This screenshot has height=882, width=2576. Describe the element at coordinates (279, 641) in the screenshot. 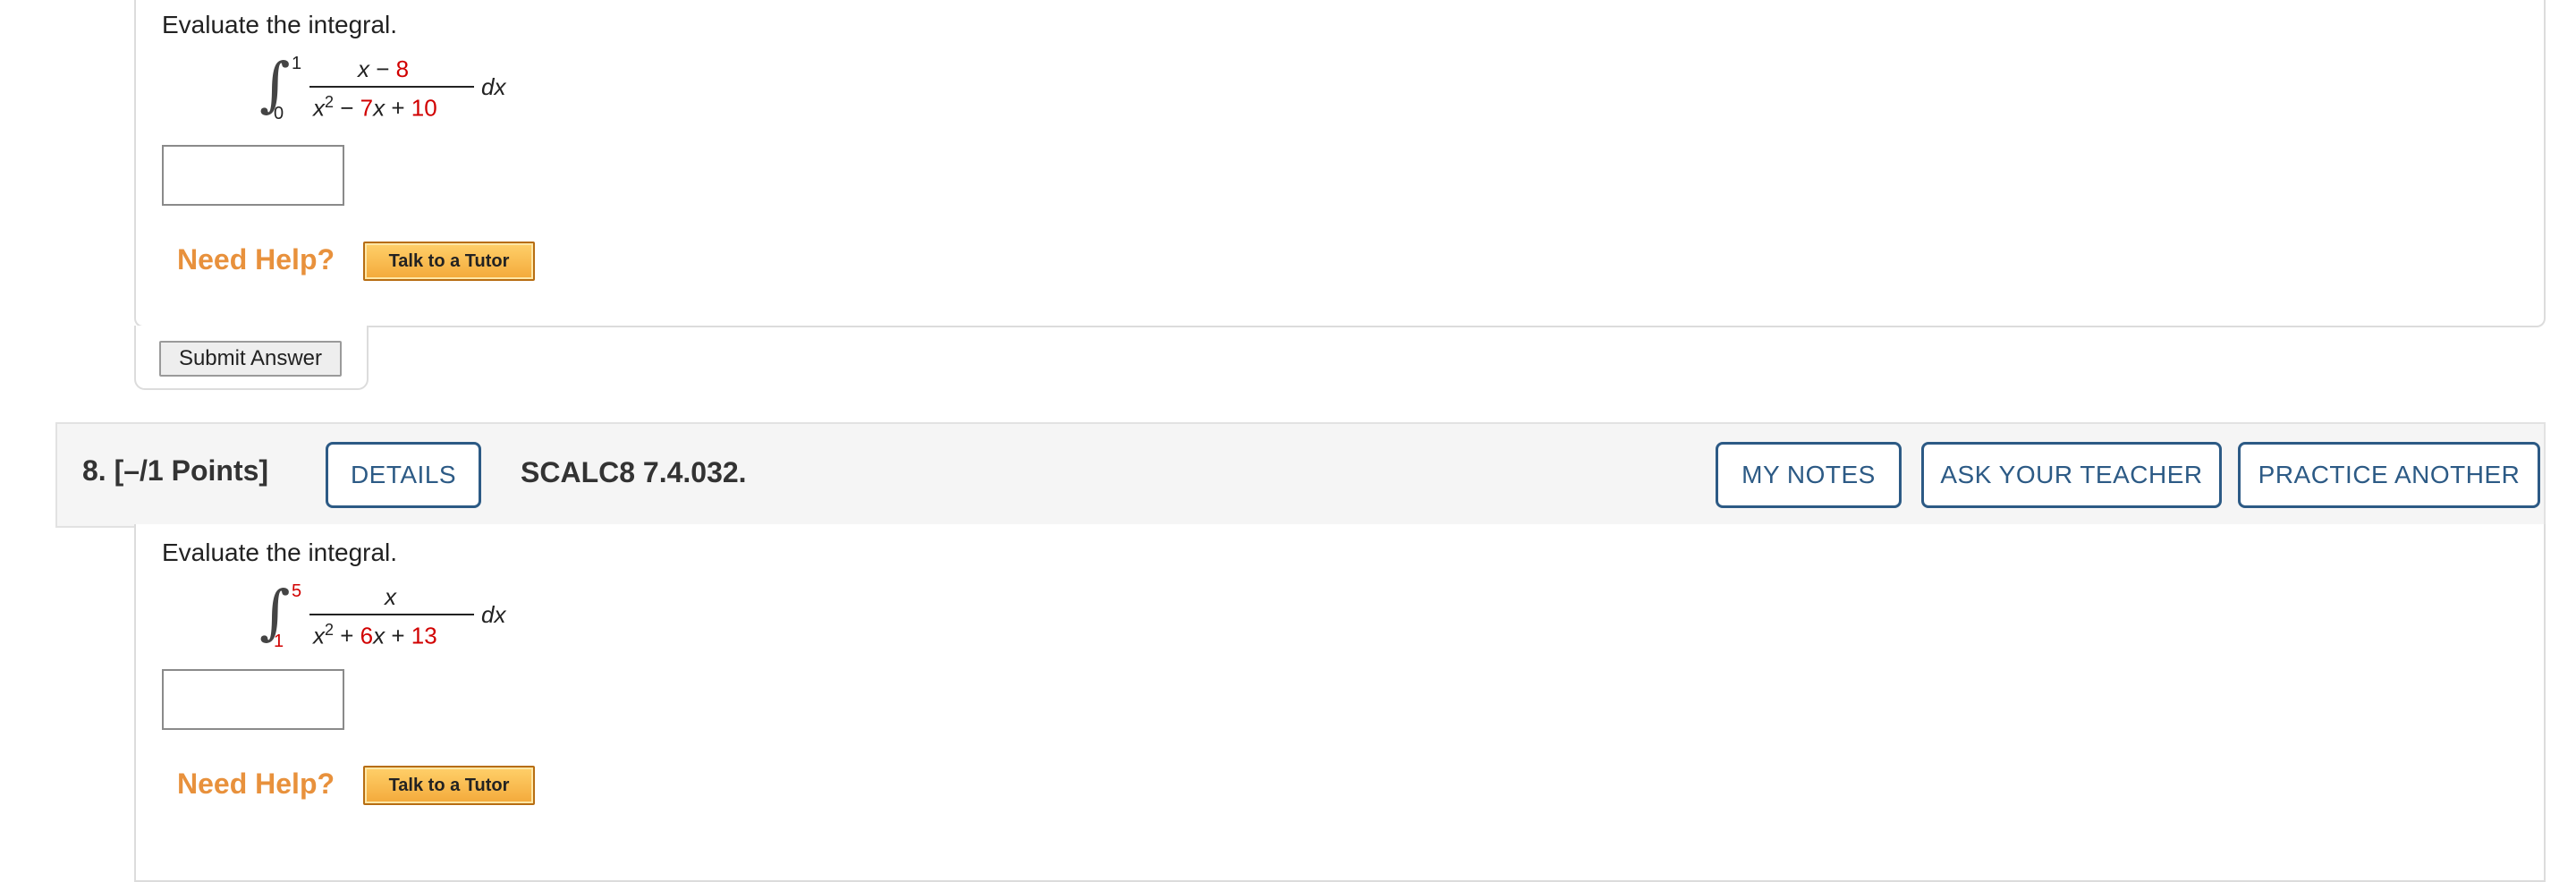

I see `lower-limit: 1` at that location.